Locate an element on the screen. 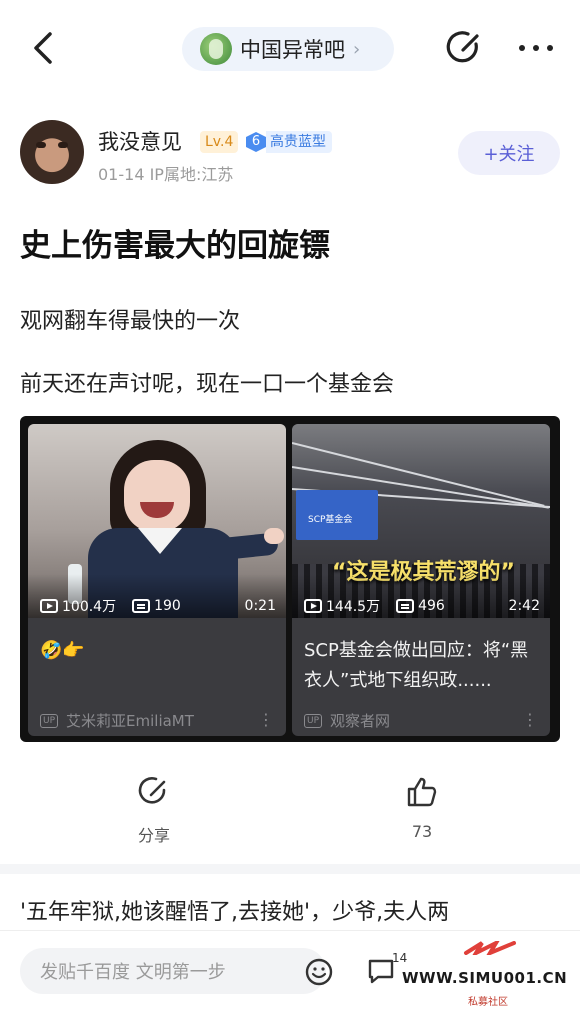 The image size is (580, 1013). top-bar: 中国异常吧 › is located at coordinates (290, 50).